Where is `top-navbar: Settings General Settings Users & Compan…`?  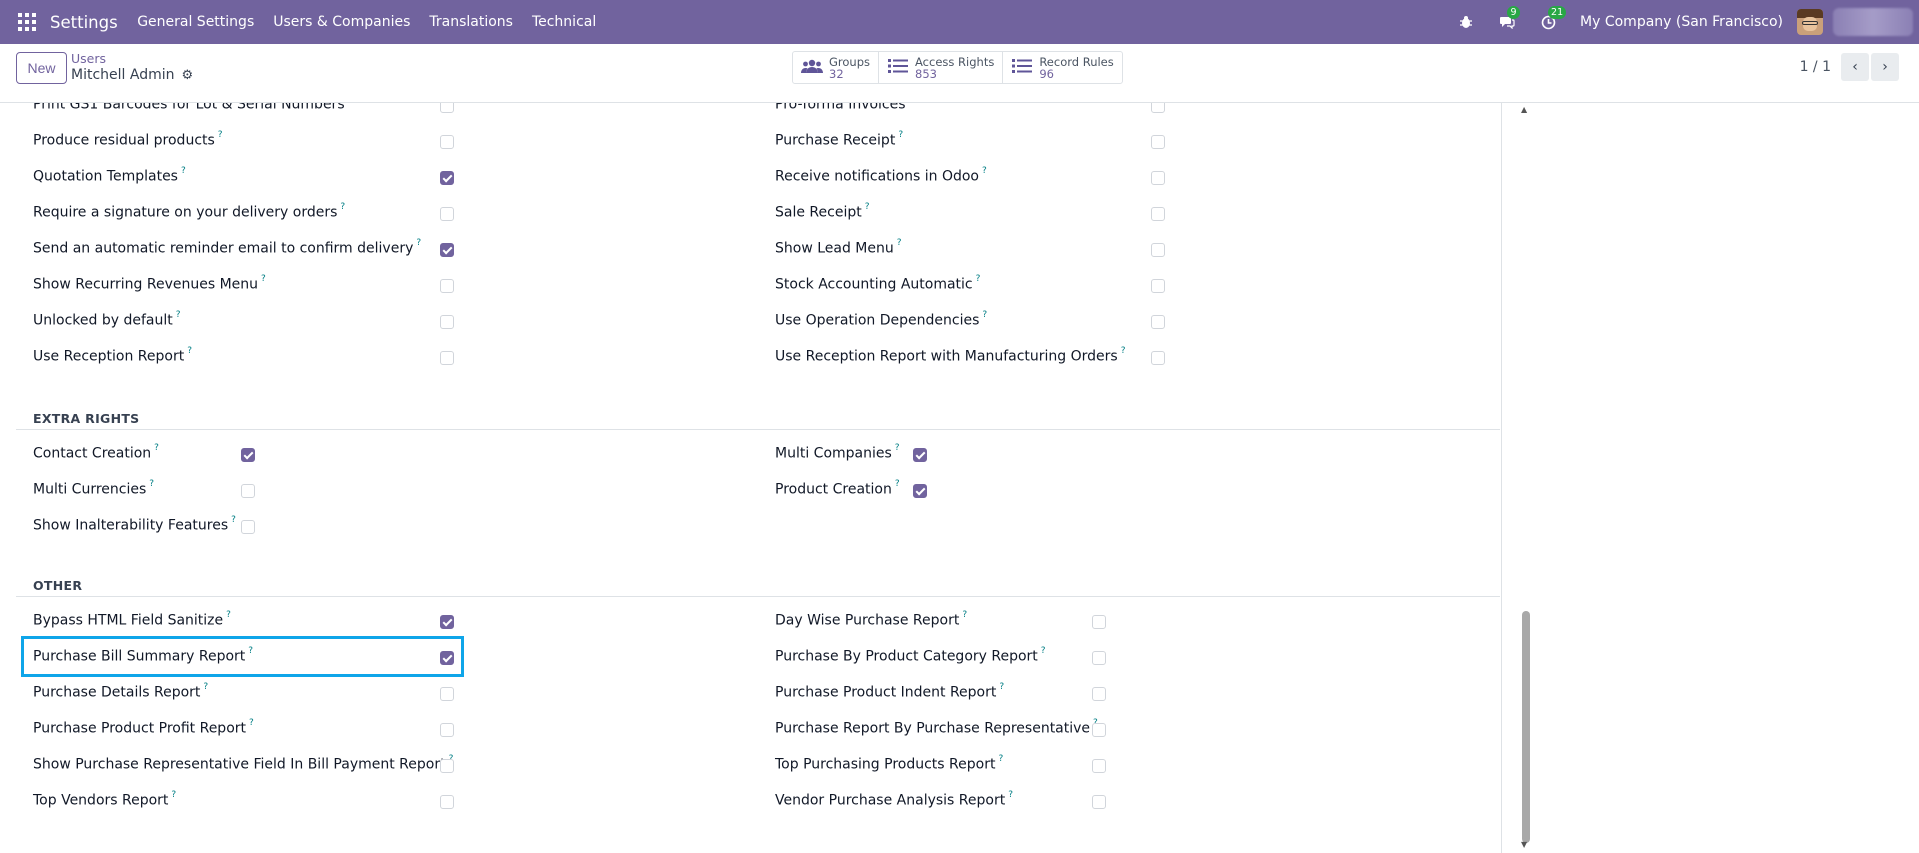
top-navbar: Settings General Settings Users & Compan… is located at coordinates (959, 22).